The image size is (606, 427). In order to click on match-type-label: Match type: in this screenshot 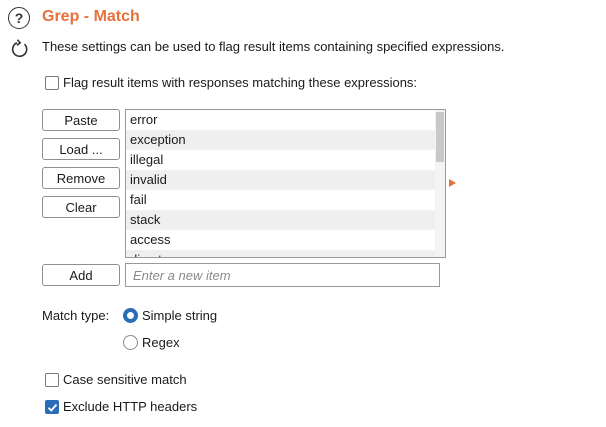, I will do `click(76, 315)`.